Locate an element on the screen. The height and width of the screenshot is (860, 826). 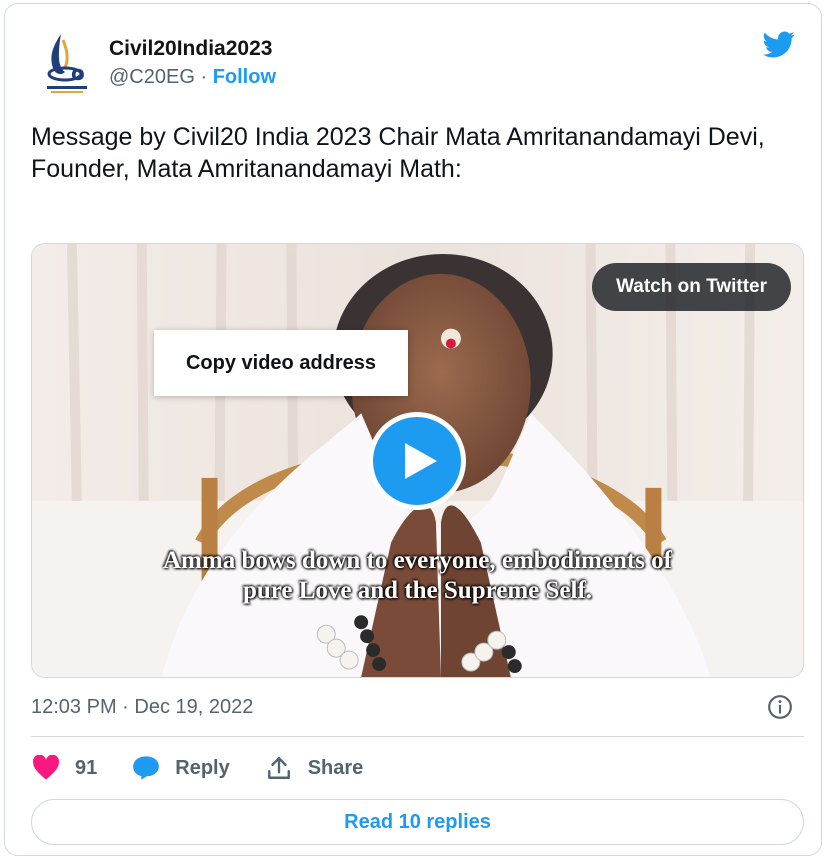
reply-button: Reply is located at coordinates (180, 768).